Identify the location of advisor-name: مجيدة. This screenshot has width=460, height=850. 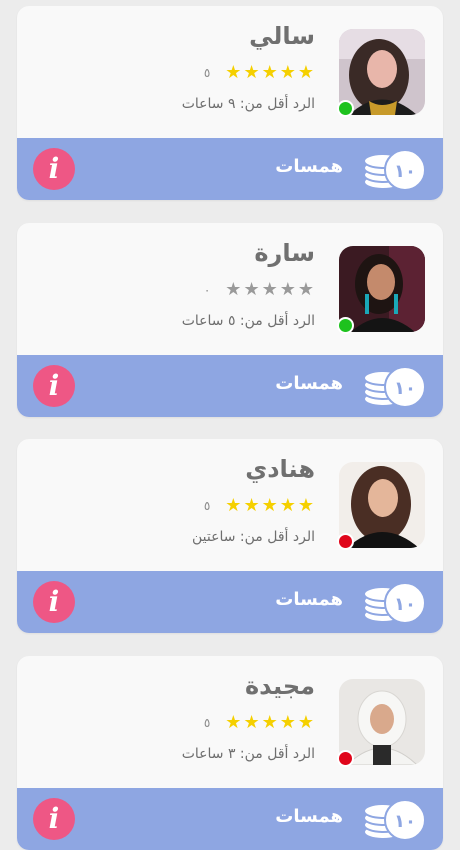
(280, 686).